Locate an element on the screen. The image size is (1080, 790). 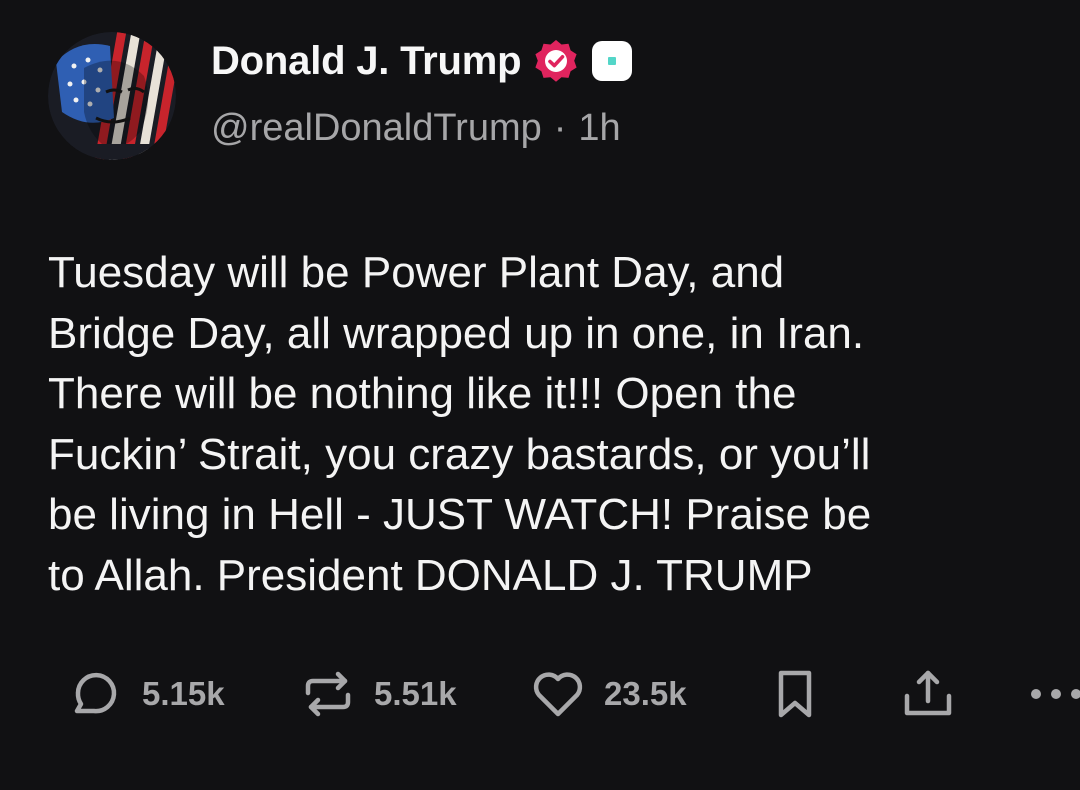
reply-icon is located at coordinates (95, 693).